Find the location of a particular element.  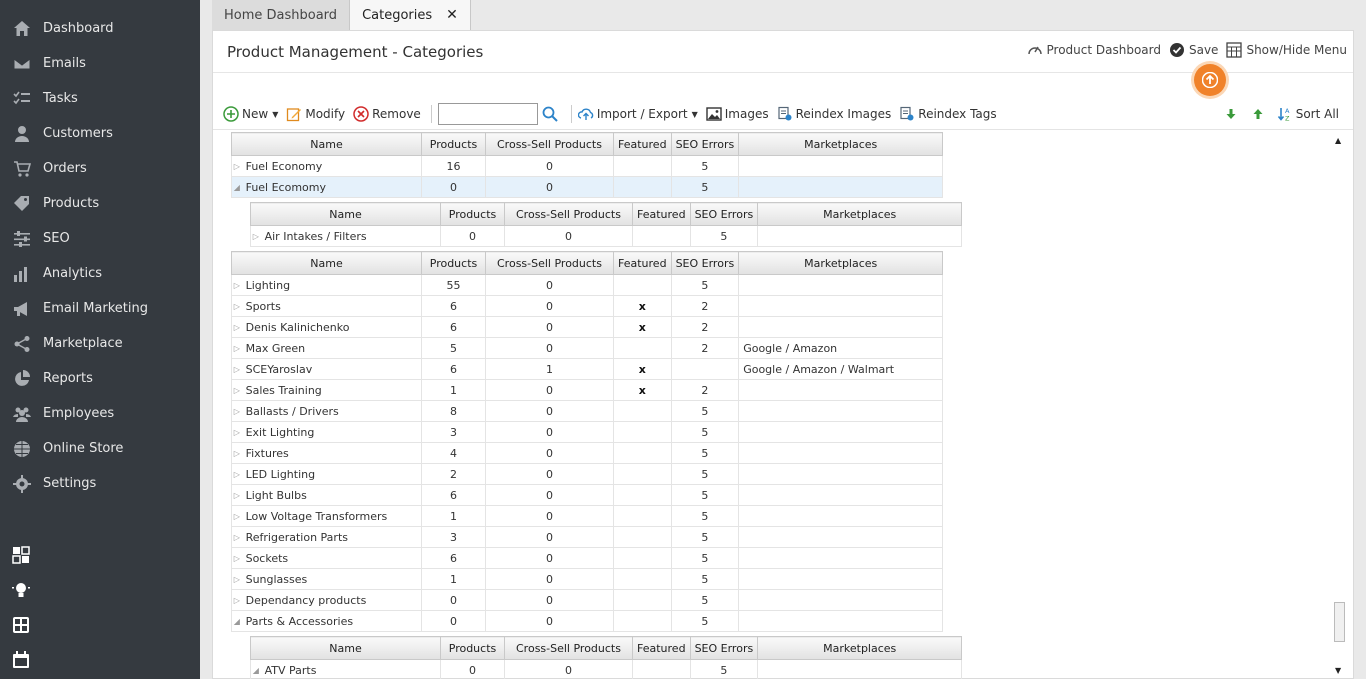

lightbulb-icon is located at coordinates (21, 590).